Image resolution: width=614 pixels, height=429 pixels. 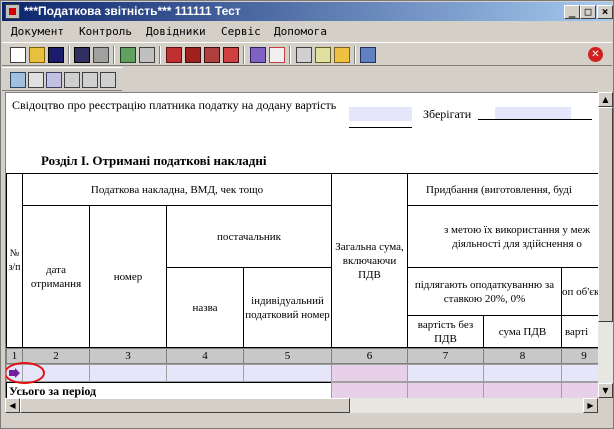 What do you see at coordinates (580, 356) in the screenshot?
I see `column-number: 9` at bounding box center [580, 356].